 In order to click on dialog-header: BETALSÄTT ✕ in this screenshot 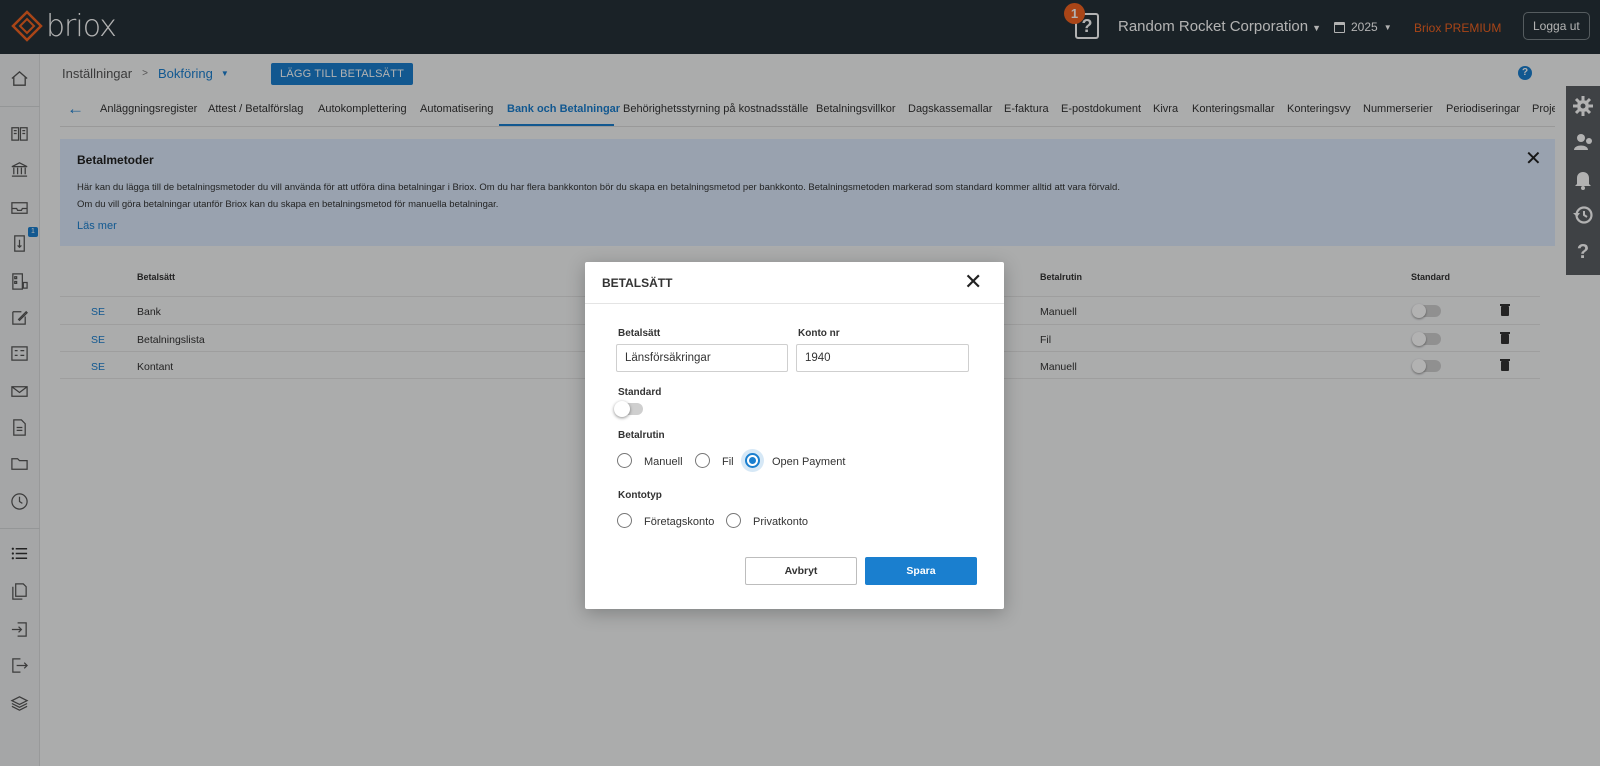, I will do `click(794, 283)`.